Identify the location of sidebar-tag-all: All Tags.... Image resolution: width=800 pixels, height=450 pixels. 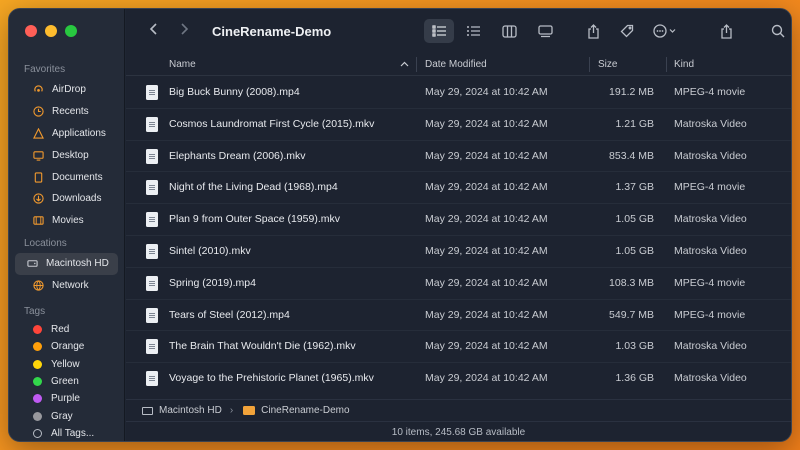
(66, 433).